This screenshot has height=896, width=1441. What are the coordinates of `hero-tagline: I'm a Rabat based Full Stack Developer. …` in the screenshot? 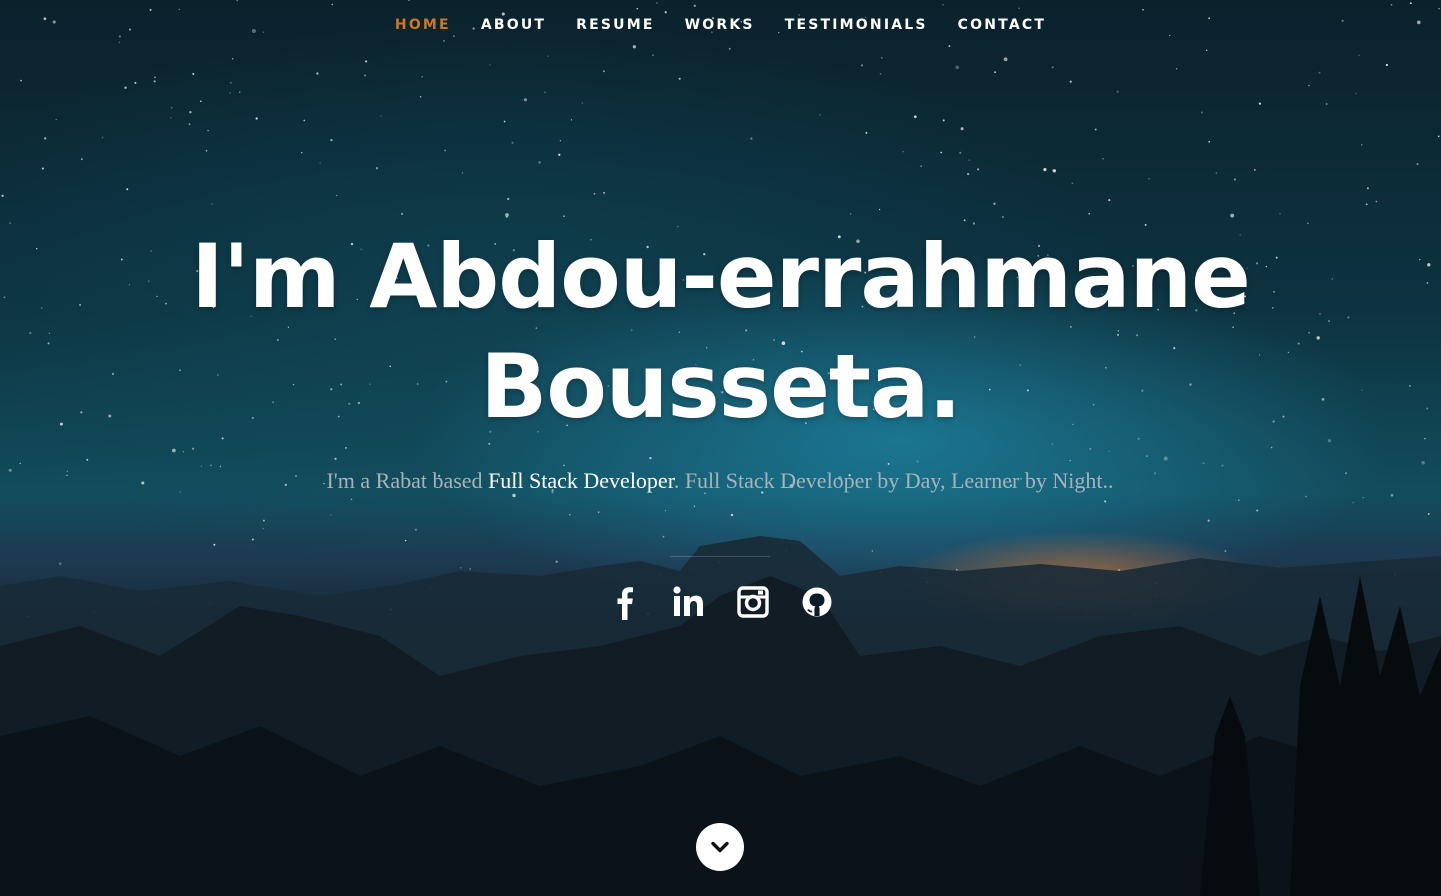 It's located at (720, 481).